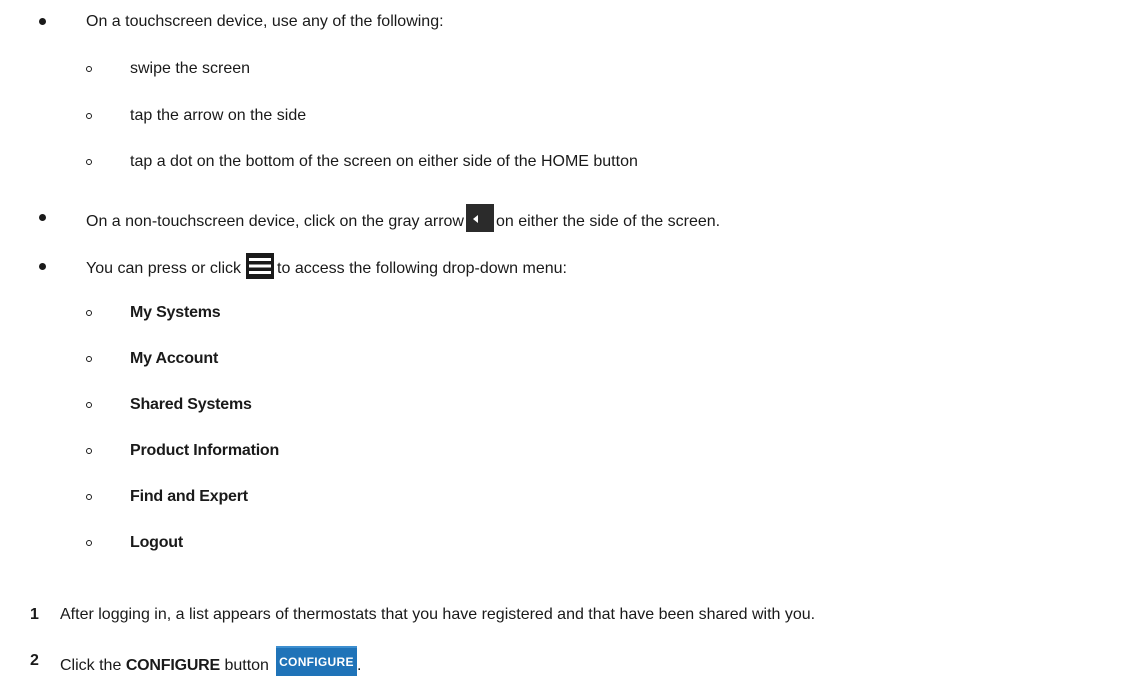 This screenshot has width=1145, height=685. Describe the element at coordinates (246, 665) in the screenshot. I see `step-2-text-after: button` at that location.